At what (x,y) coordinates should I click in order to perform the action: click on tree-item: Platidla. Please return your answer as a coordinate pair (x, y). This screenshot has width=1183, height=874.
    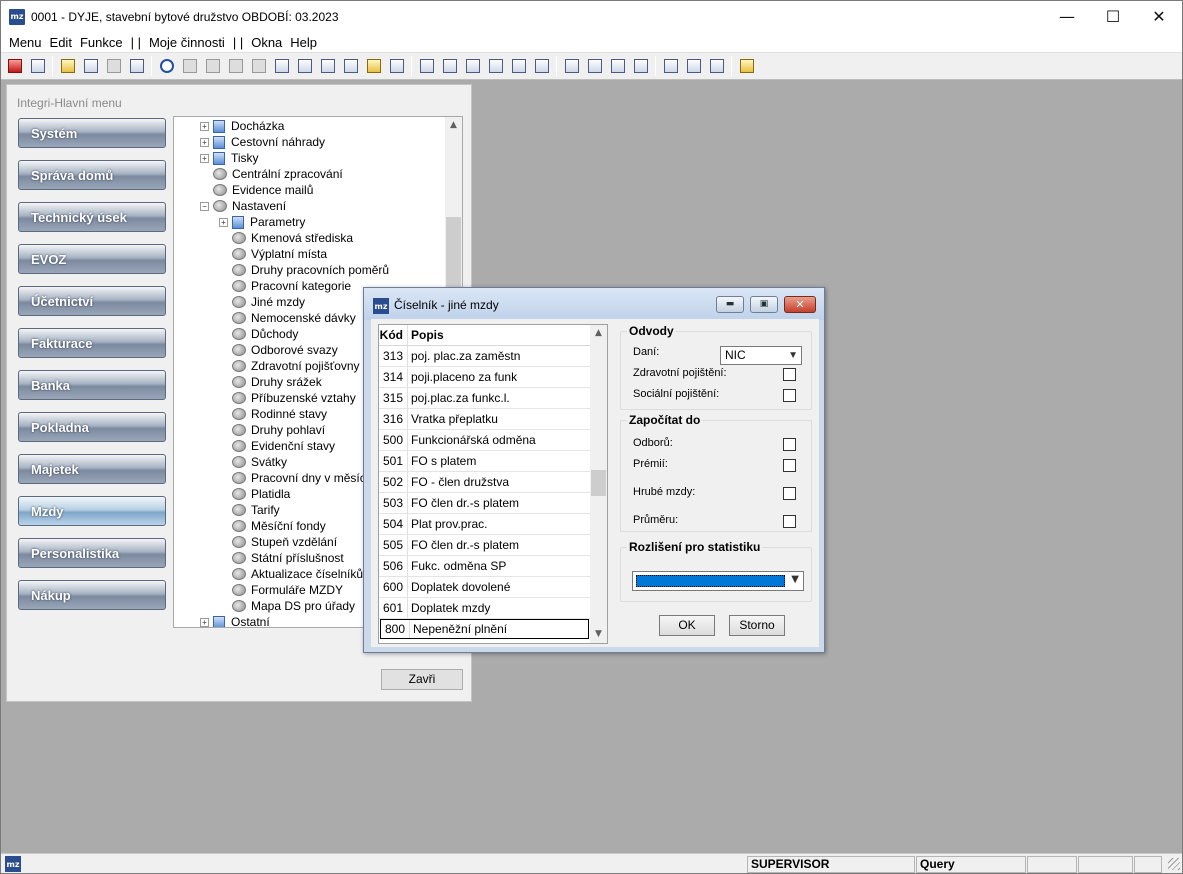
    Looking at the image, I should click on (254, 494).